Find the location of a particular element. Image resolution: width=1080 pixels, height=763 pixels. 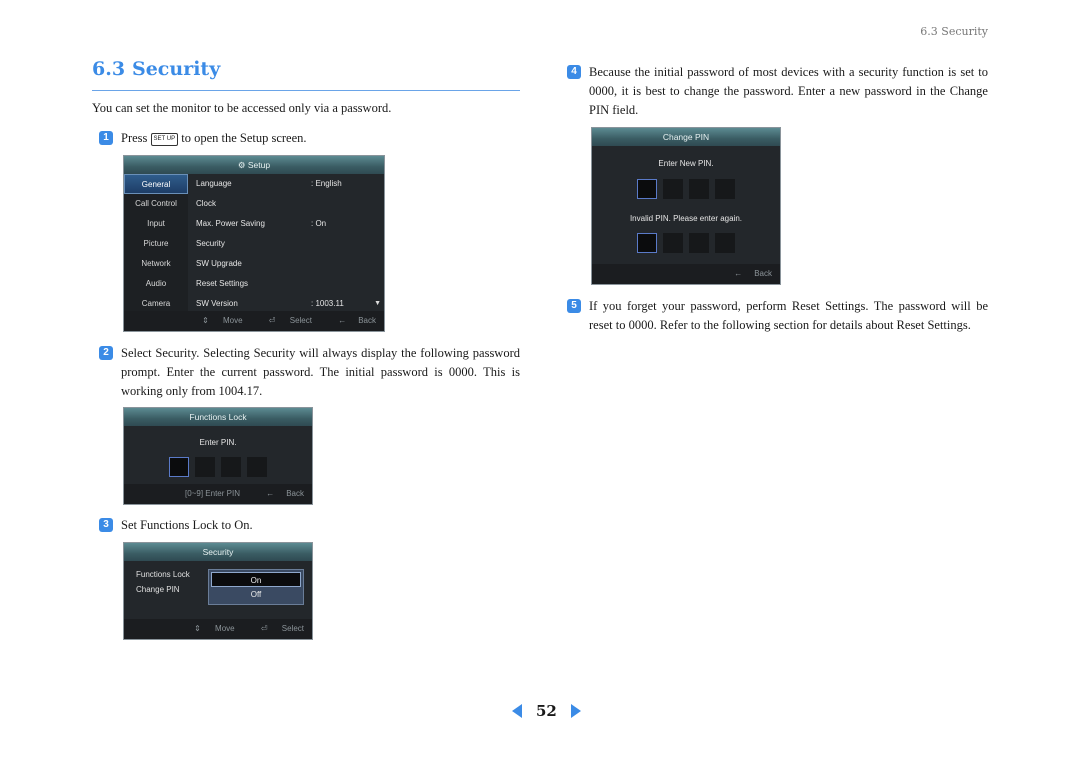

new-pin-prompt: Enter New PIN. is located at coordinates (686, 163).